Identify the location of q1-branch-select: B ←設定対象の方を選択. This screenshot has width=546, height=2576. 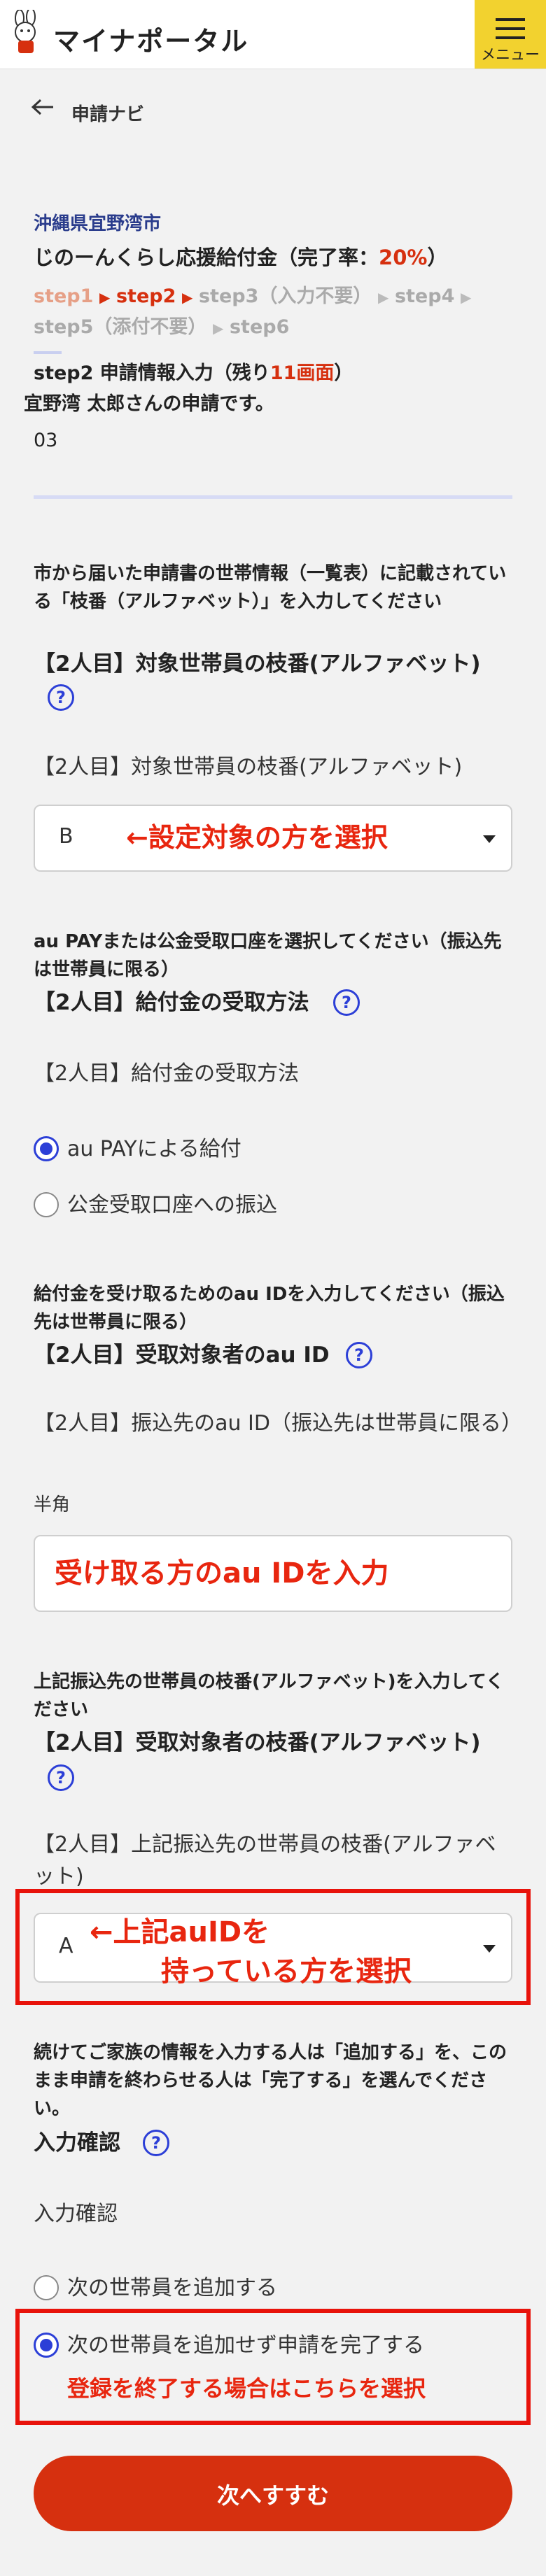
(273, 838).